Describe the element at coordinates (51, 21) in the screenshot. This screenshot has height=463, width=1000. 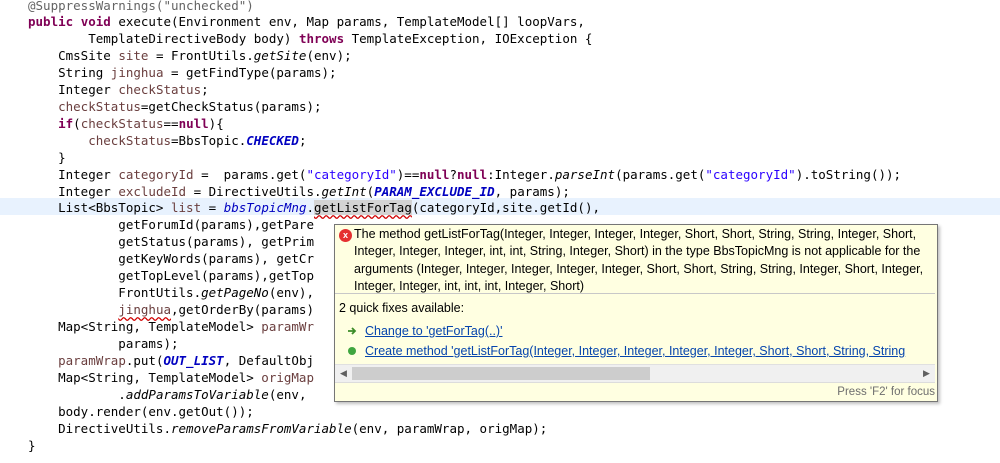
I see `keyword: public` at that location.